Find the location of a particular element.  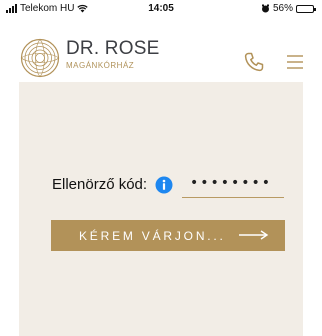

status-bar: Telekom HU 14:05 56% is located at coordinates (161, 9).